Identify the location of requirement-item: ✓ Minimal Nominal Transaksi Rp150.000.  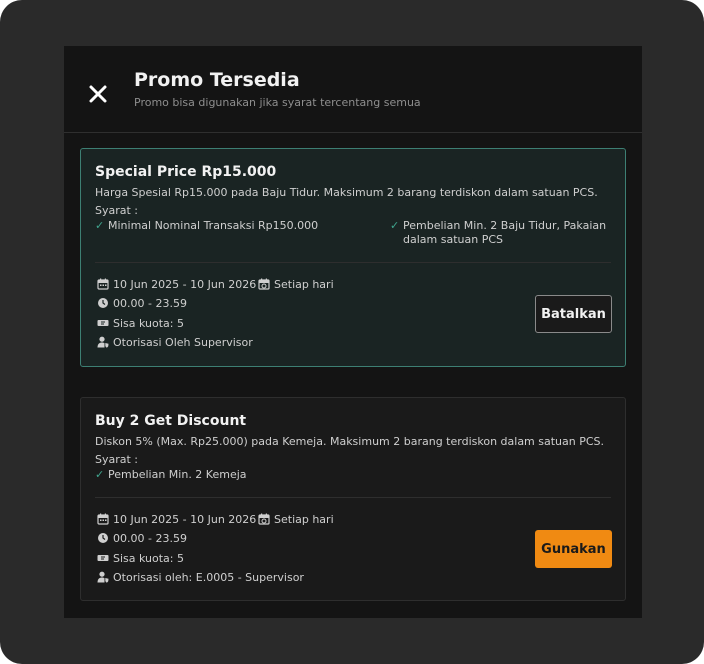
(240, 226).